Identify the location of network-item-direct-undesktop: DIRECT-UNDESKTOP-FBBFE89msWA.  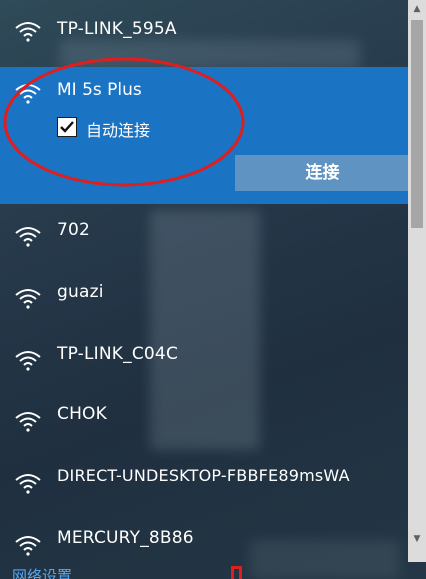
(204, 483).